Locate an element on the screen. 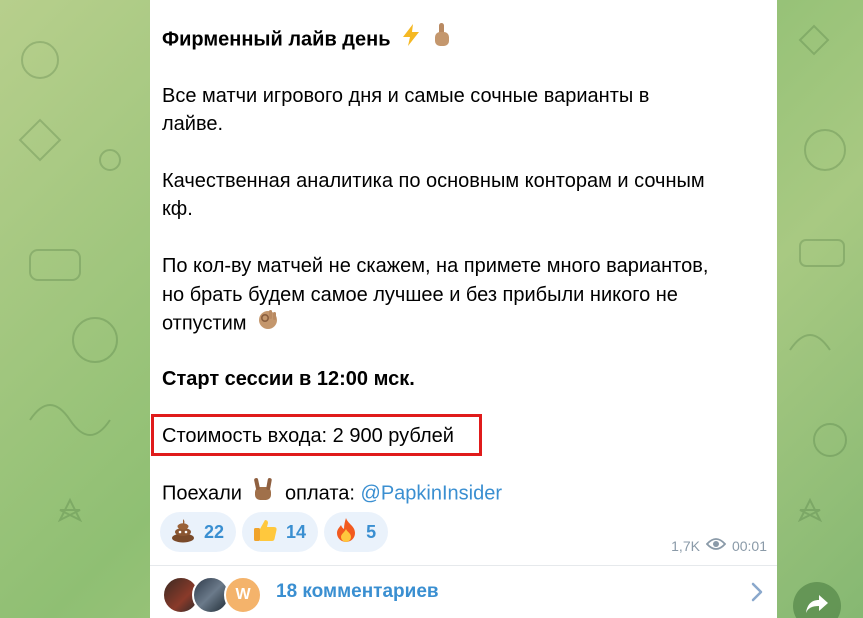 The image size is (863, 618). lightning-icon is located at coordinates (411, 40).